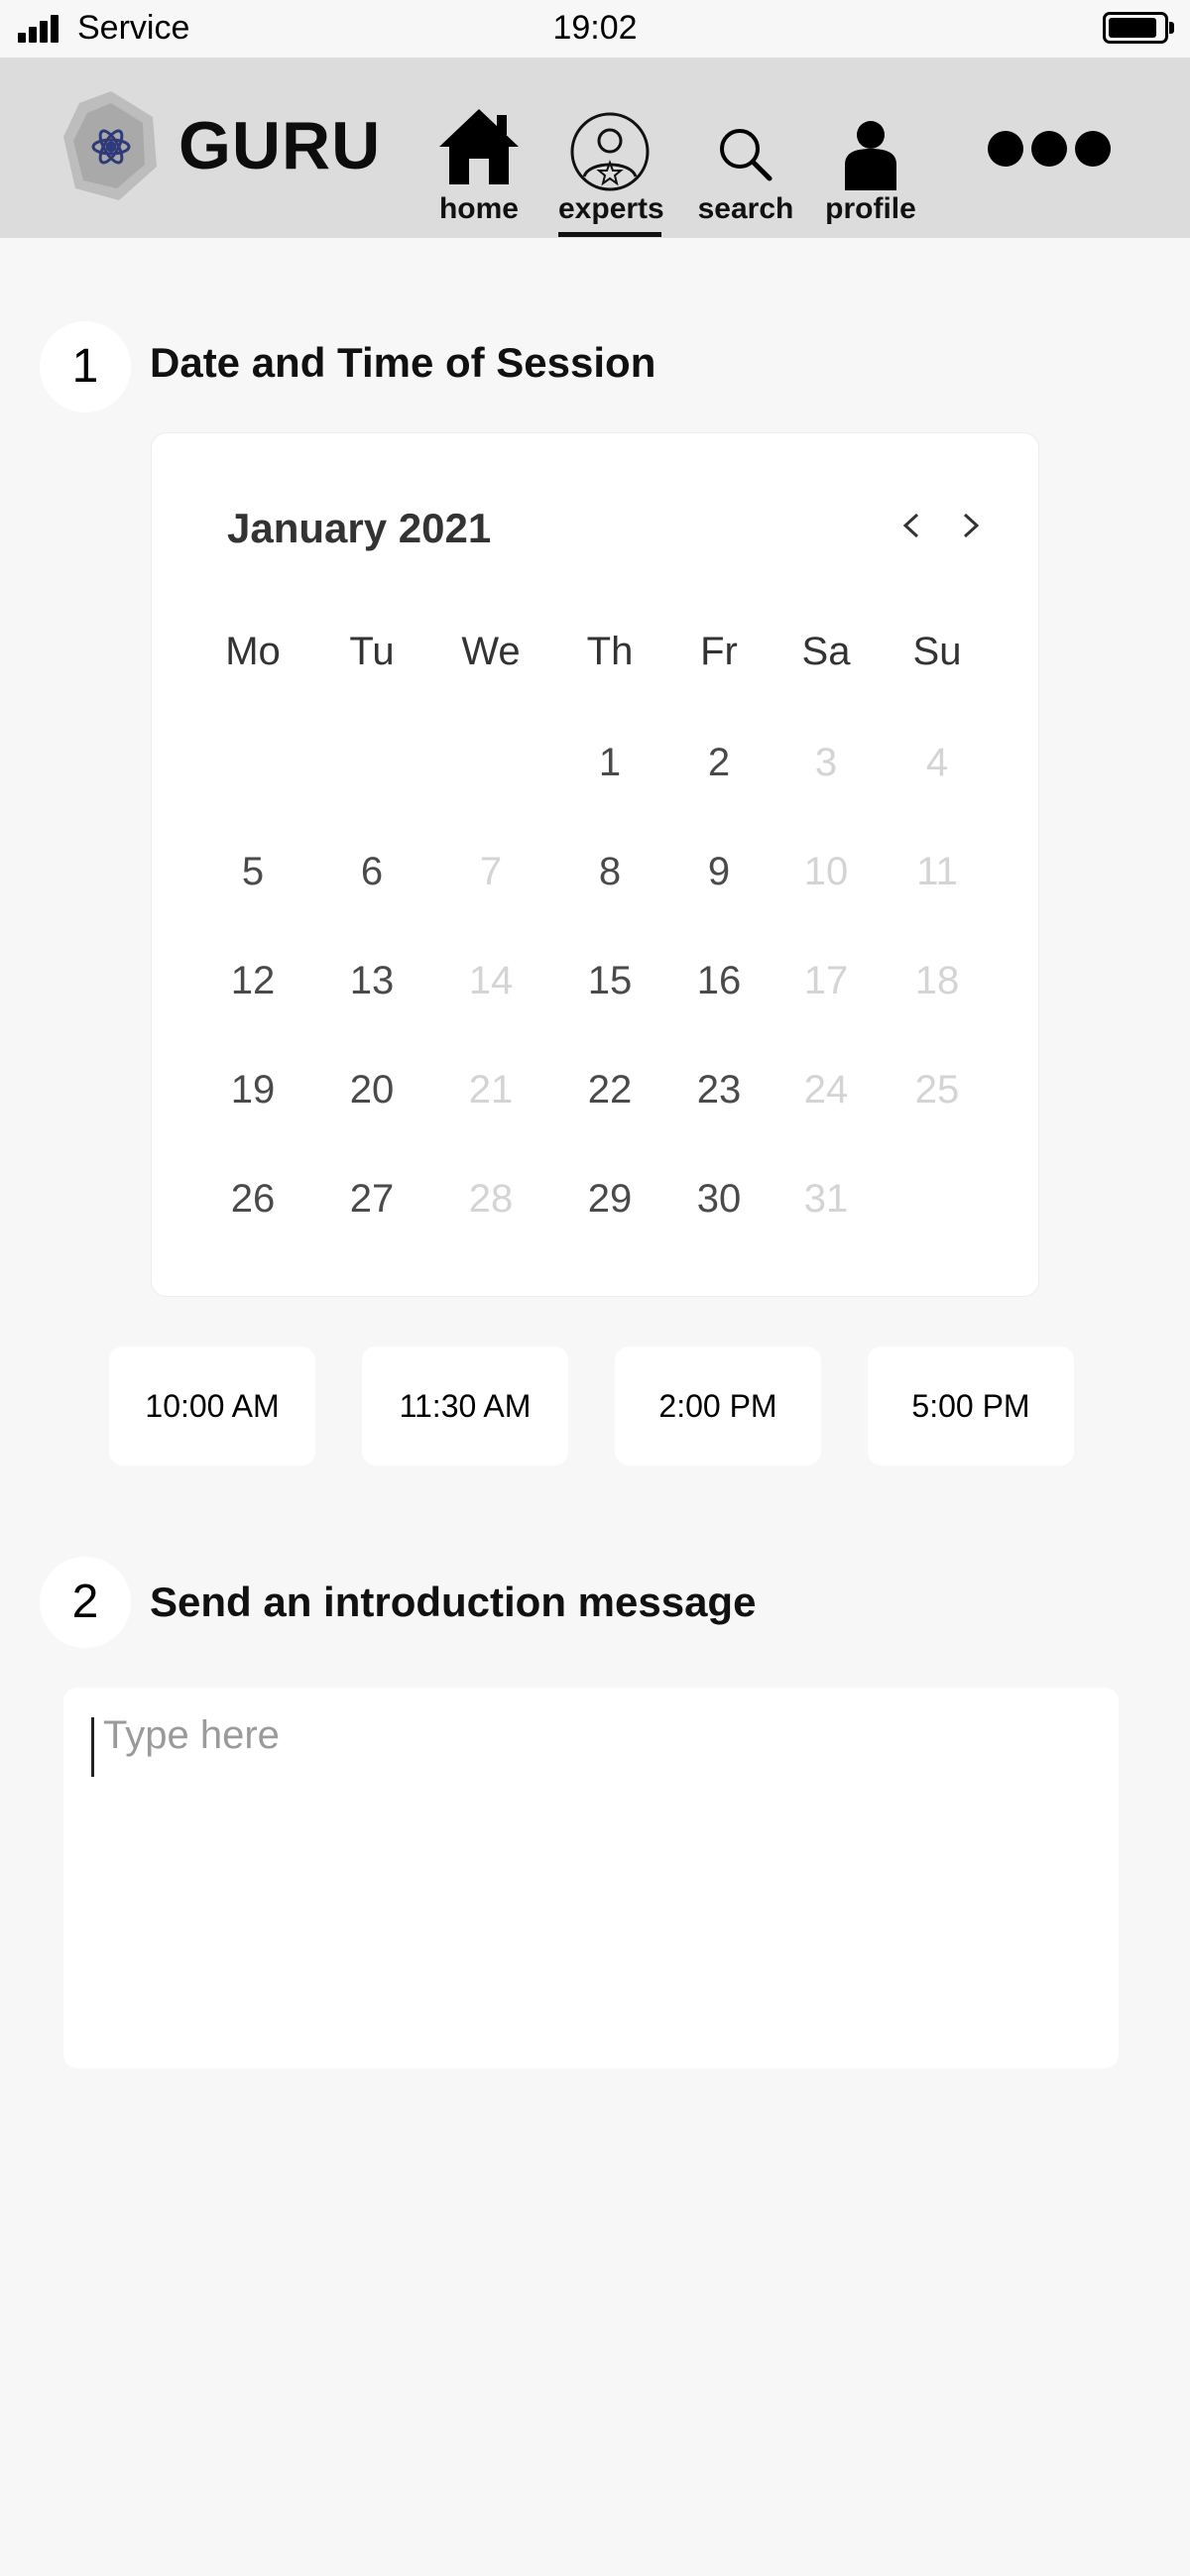 The image size is (1190, 2576). Describe the element at coordinates (870, 157) in the screenshot. I see `profile-icon` at that location.